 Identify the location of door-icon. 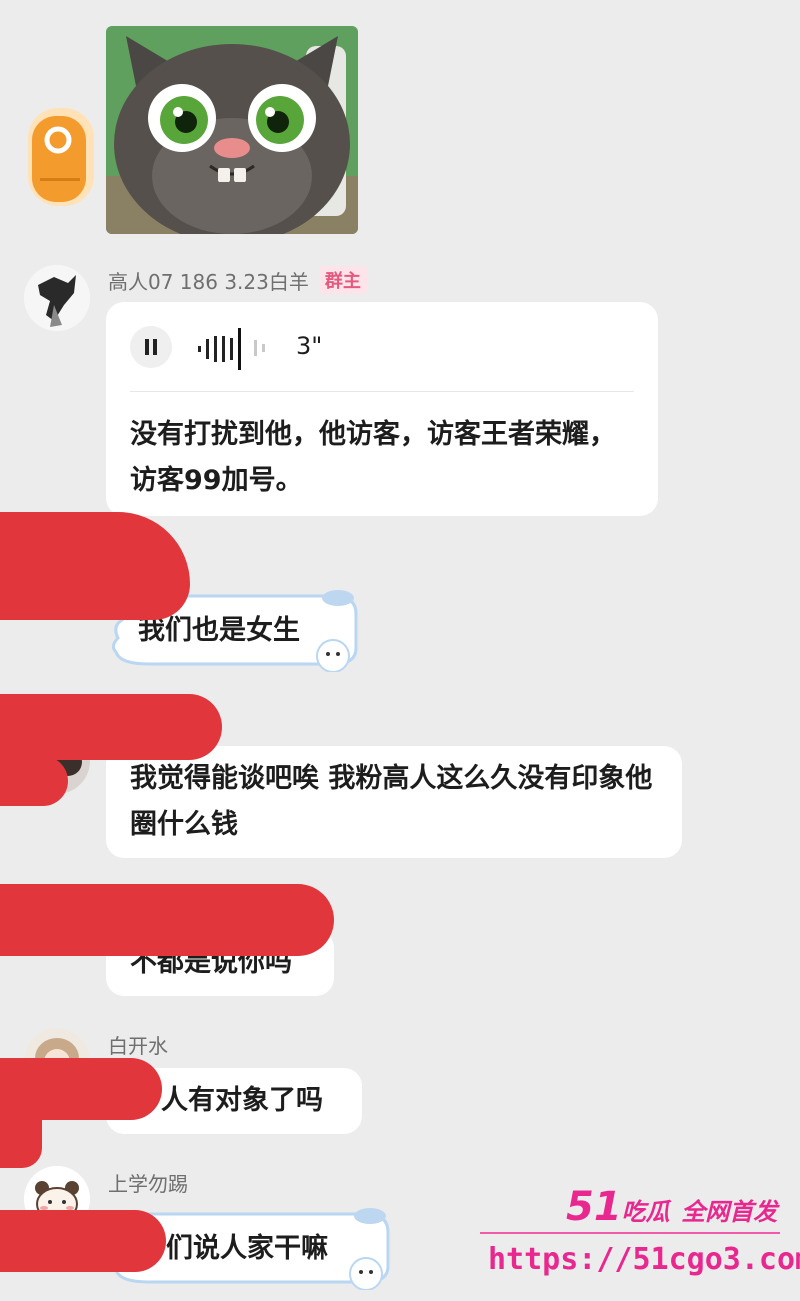
(61, 157).